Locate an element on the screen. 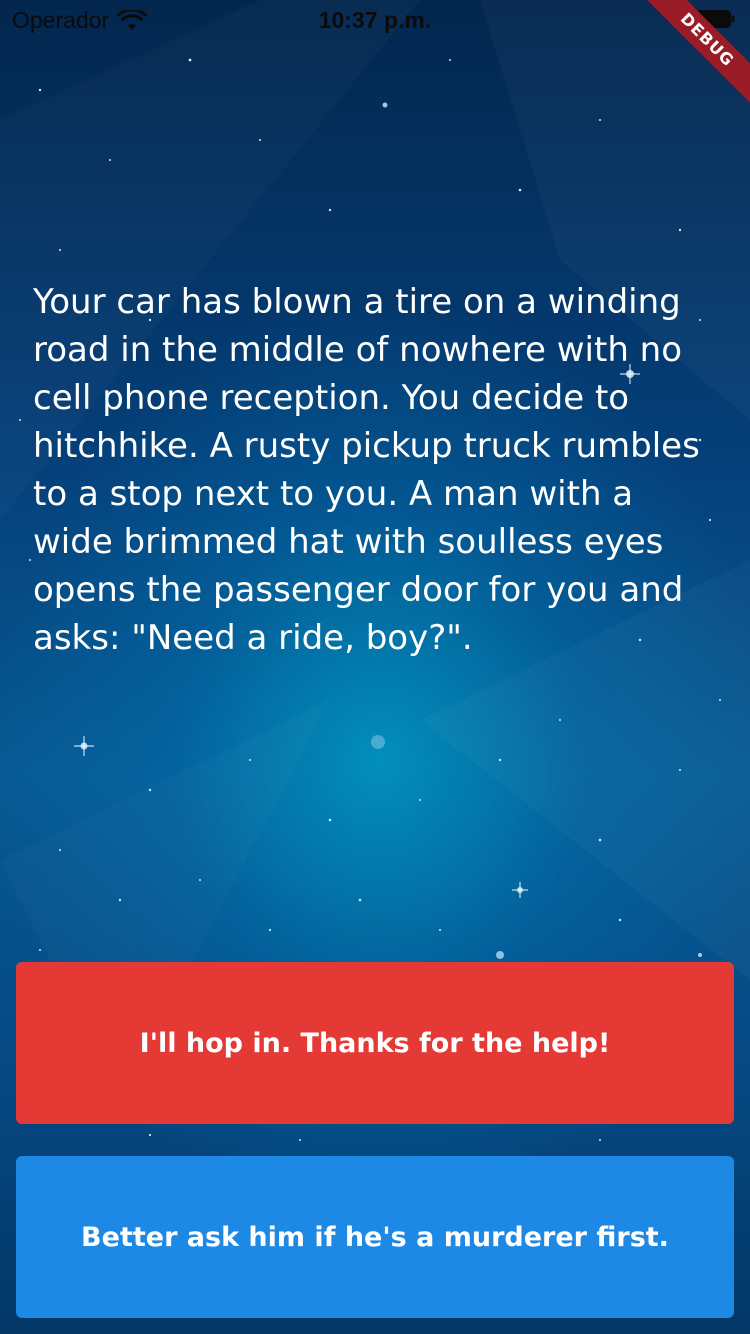 The image size is (750, 1334). choice-2-button: Better ask him if he's a murderer first. is located at coordinates (375, 1237).